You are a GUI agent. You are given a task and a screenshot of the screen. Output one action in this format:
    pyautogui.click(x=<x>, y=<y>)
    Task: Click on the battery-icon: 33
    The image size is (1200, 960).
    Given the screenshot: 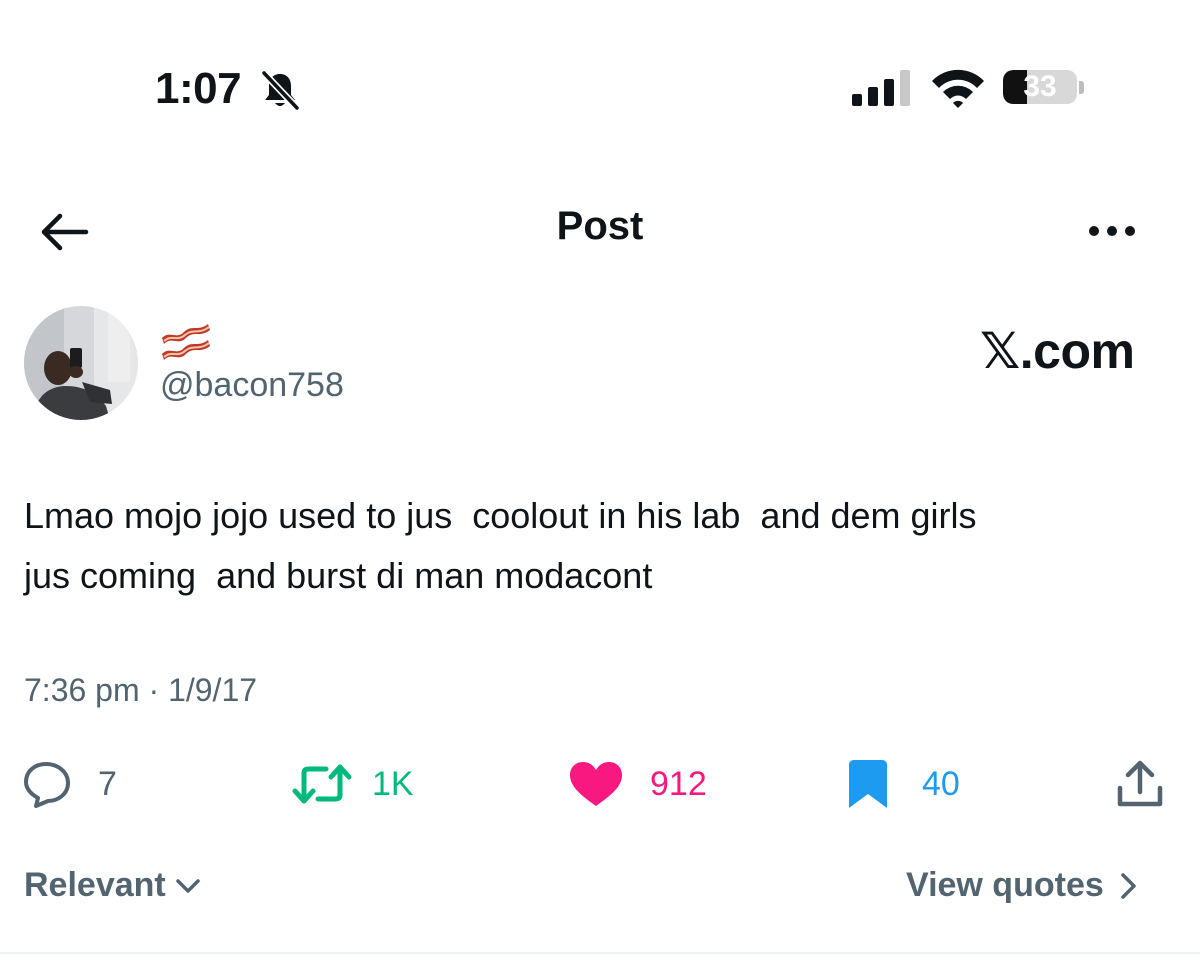 What is the action you would take?
    pyautogui.click(x=1040, y=87)
    